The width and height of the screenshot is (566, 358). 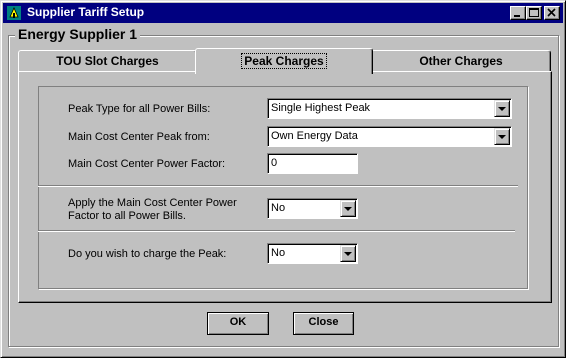 What do you see at coordinates (389, 108) in the screenshot?
I see `peak-type-select: Single Highest Peak` at bounding box center [389, 108].